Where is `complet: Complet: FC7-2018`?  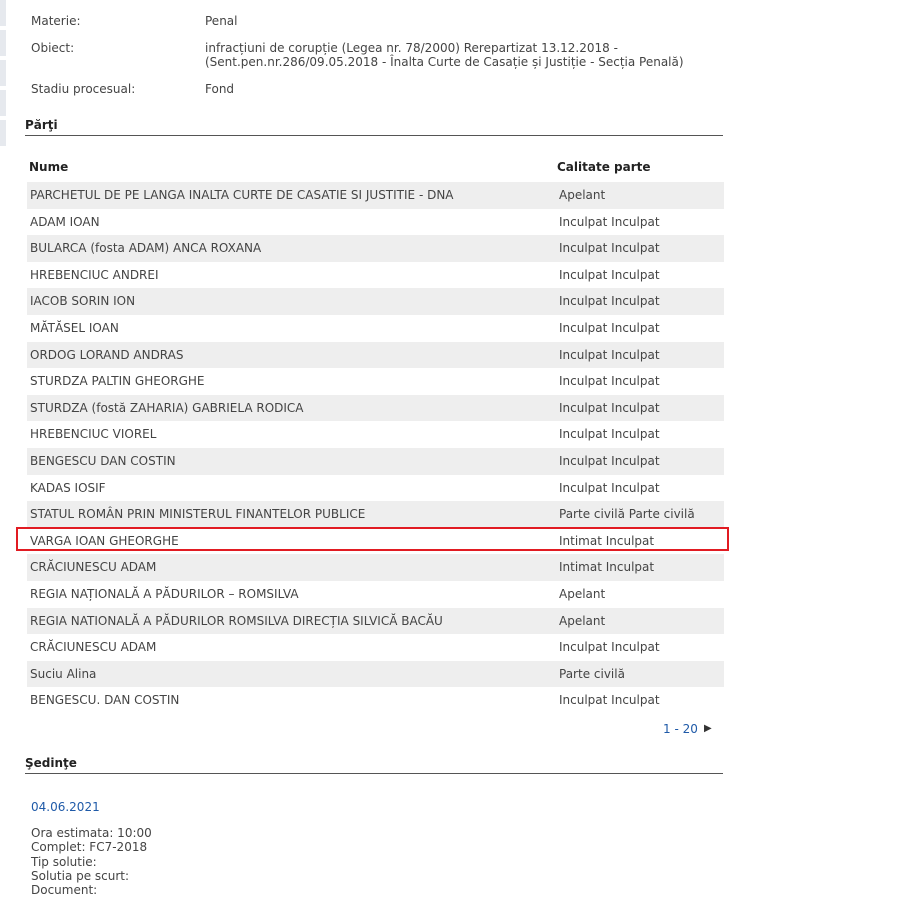
complet: Complet: FC7-2018 is located at coordinates (89, 847).